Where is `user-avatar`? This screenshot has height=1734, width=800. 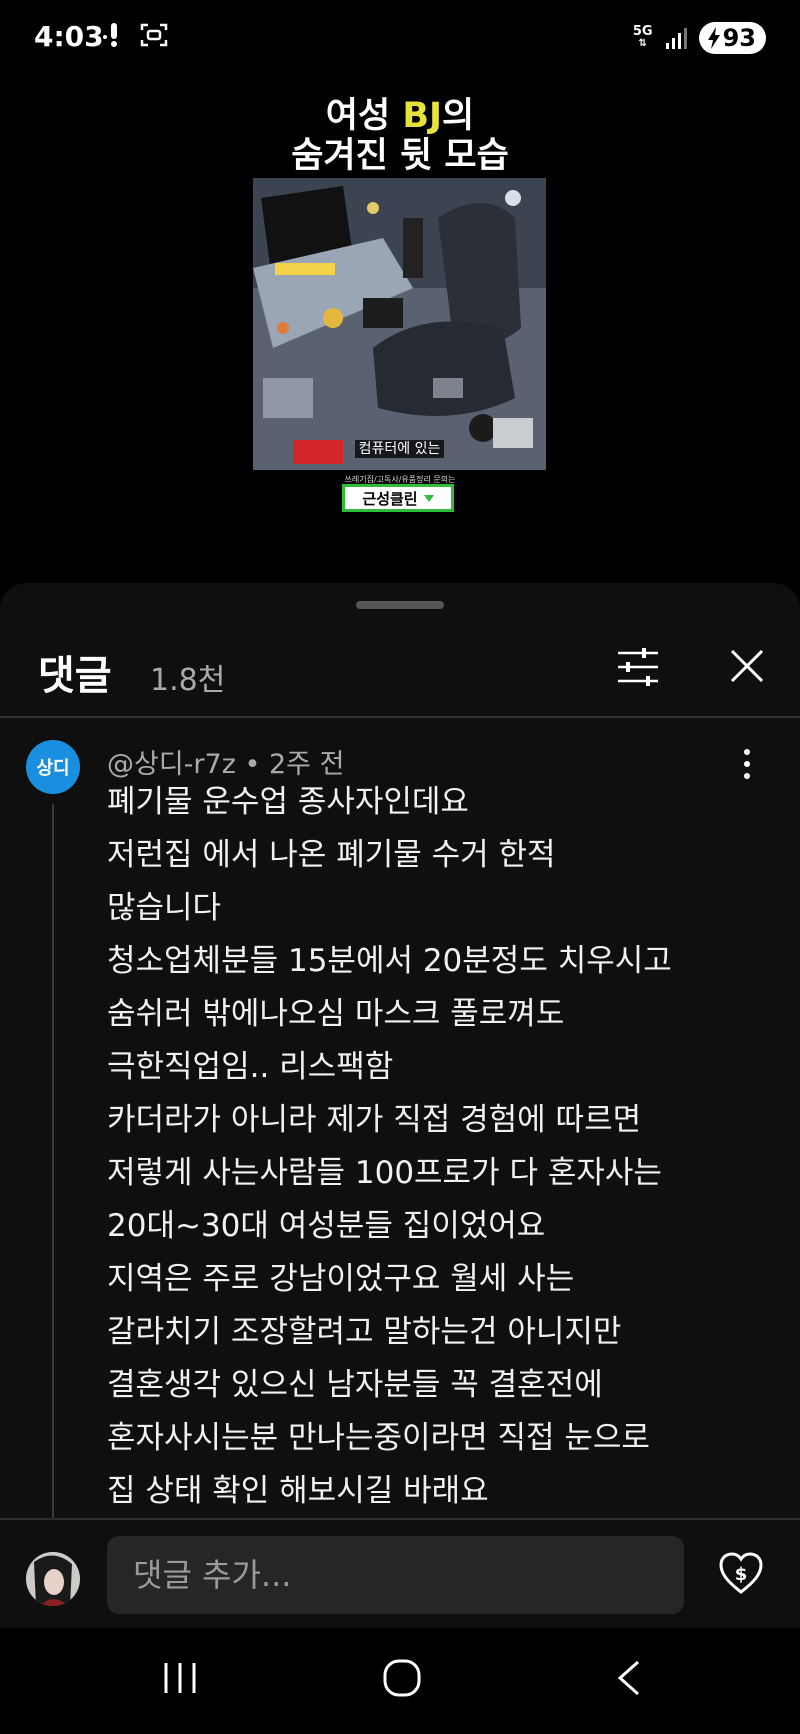 user-avatar is located at coordinates (53, 1579).